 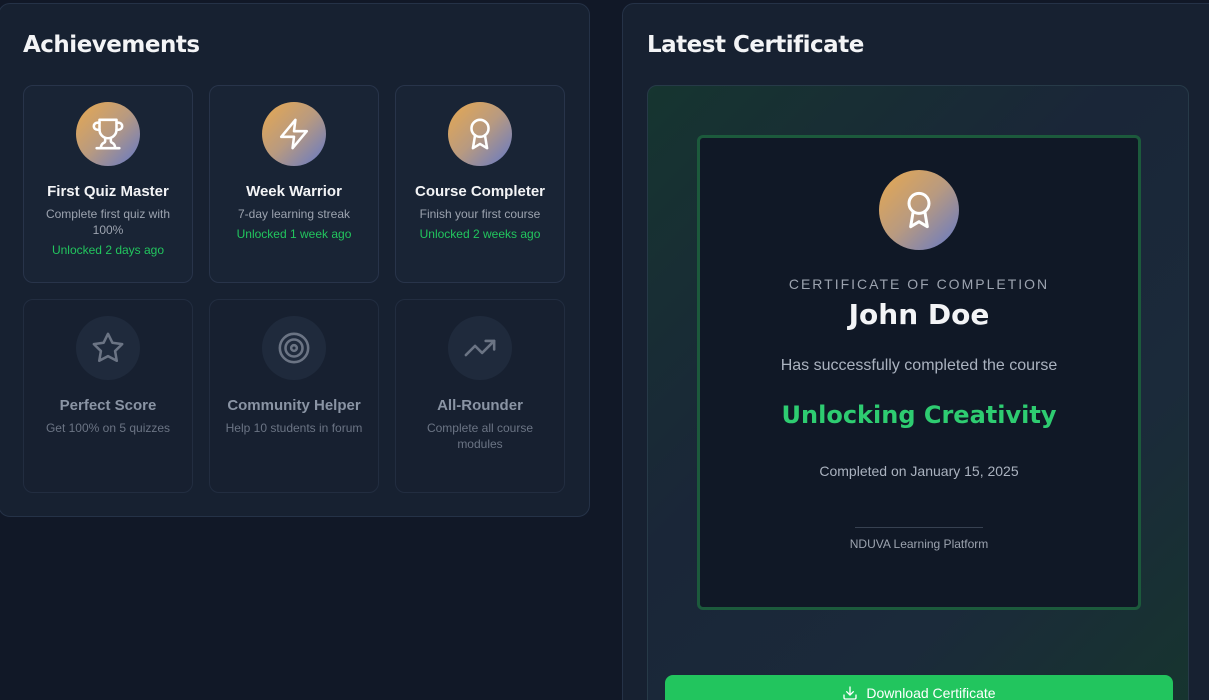 What do you see at coordinates (480, 405) in the screenshot?
I see `achievement-title: All-Rounder` at bounding box center [480, 405].